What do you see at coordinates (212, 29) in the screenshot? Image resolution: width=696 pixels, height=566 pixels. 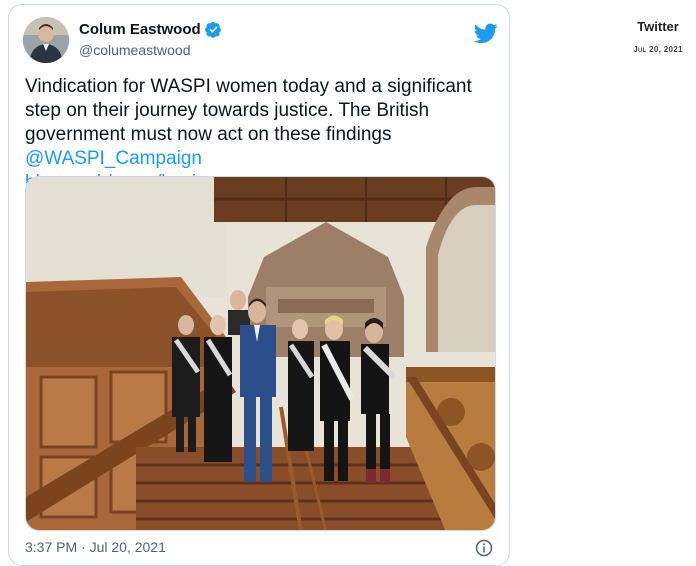 I see `verified-badge-icon` at bounding box center [212, 29].